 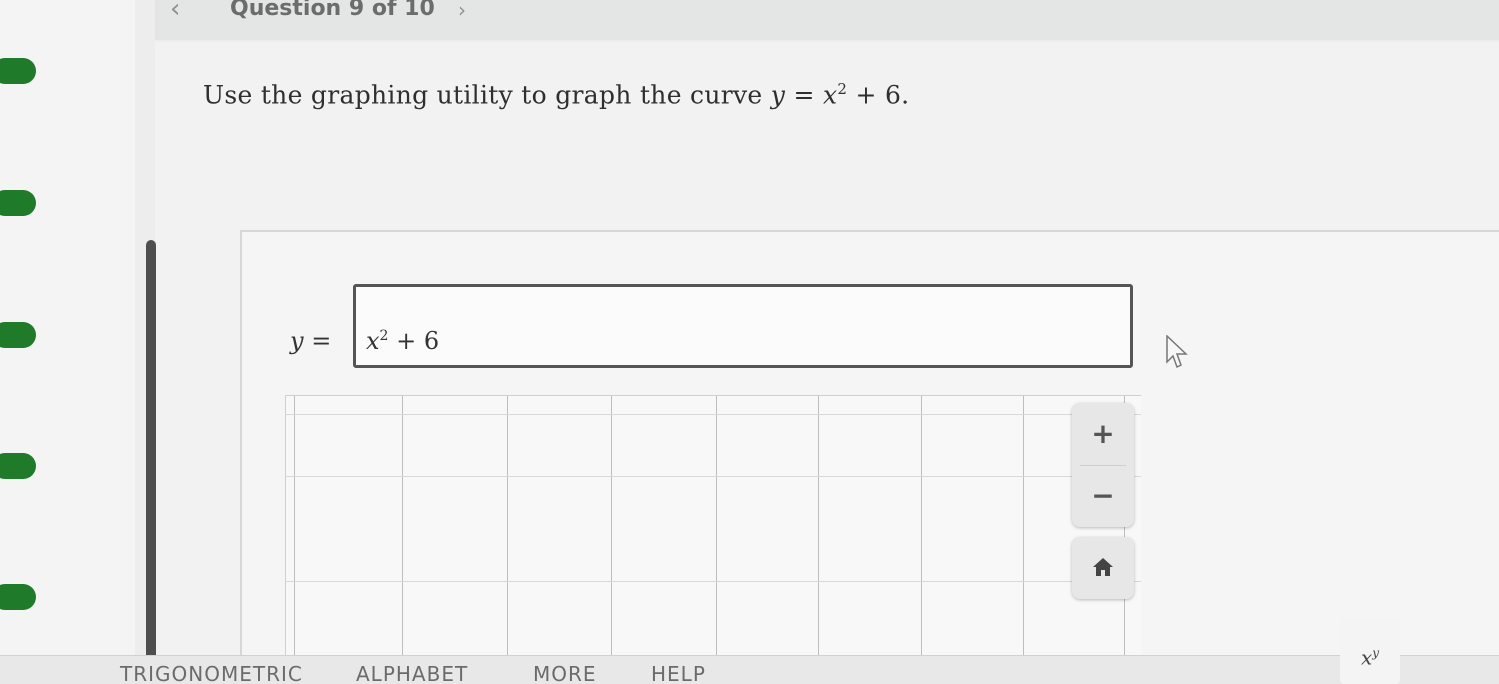 I want to click on next-question-button: ›, so click(x=462, y=11).